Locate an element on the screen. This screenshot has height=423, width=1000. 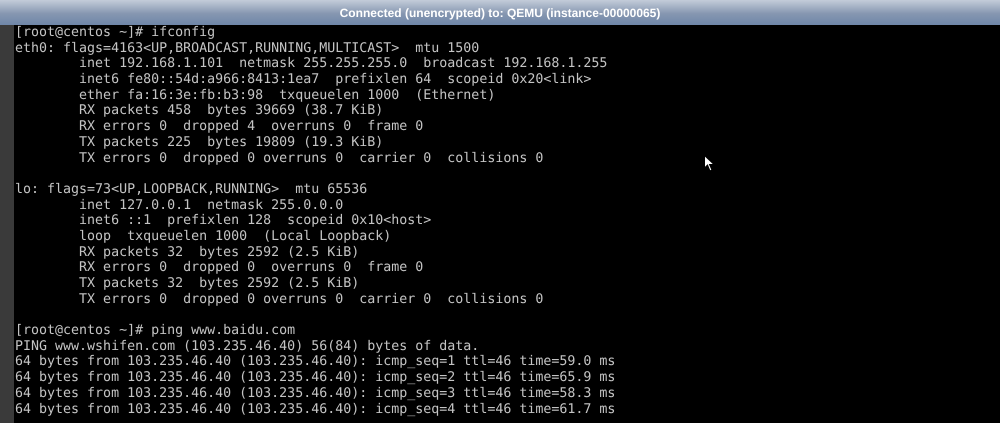
terminal-line: inet 192.168.1.101 netmask 255.255.255.0 broadcast 192.168.1.255 is located at coordinates (343, 64).